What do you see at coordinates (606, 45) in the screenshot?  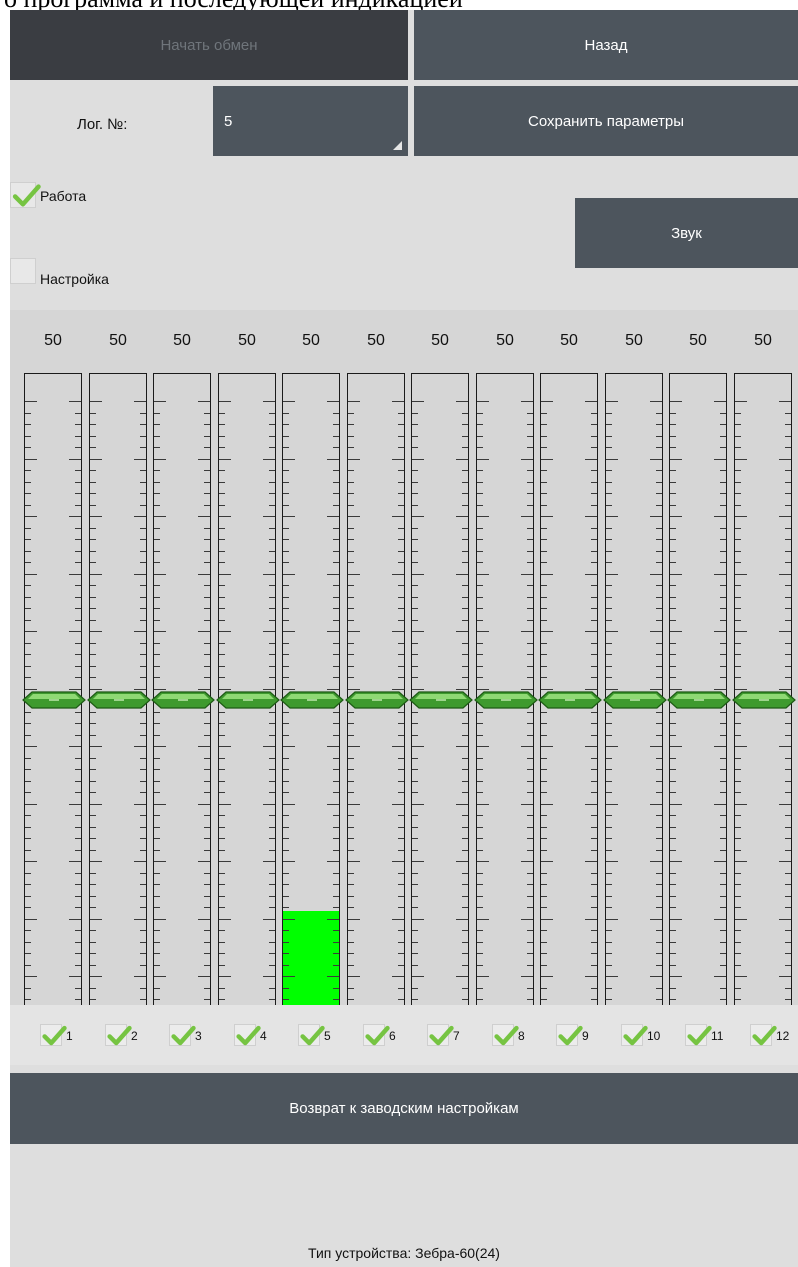 I see `back-button: Назад` at bounding box center [606, 45].